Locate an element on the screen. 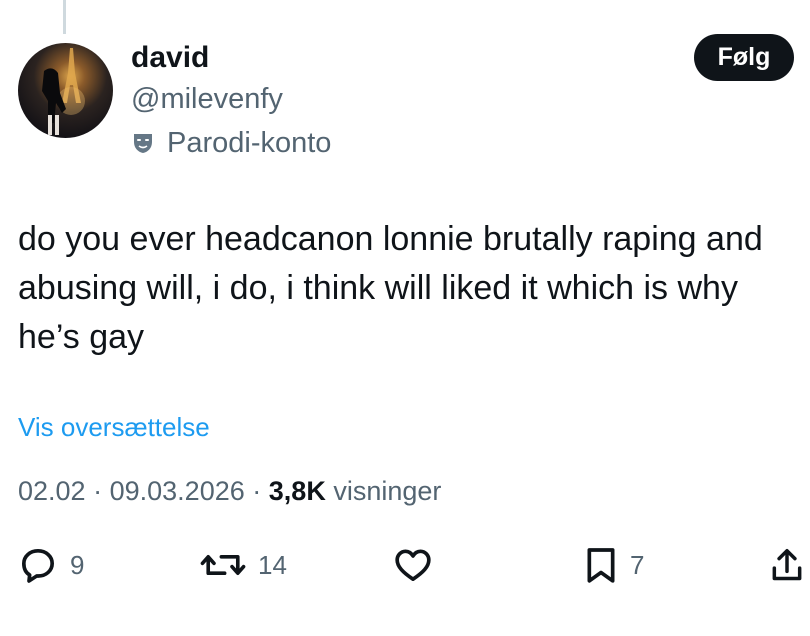 This screenshot has height=636, width=810. tweet-metadata: 02.02 · 09.03.2026 · 3,8K visninger is located at coordinates (229, 491).